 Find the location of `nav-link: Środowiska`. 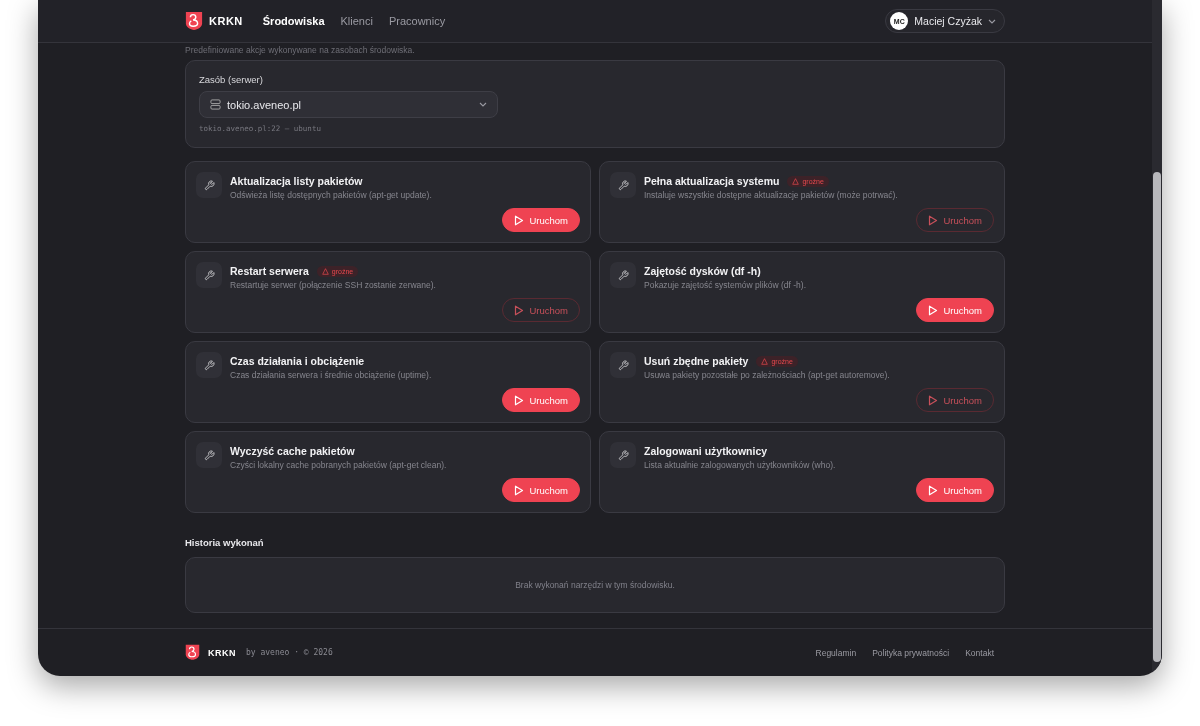

nav-link: Środowiska is located at coordinates (293, 21).